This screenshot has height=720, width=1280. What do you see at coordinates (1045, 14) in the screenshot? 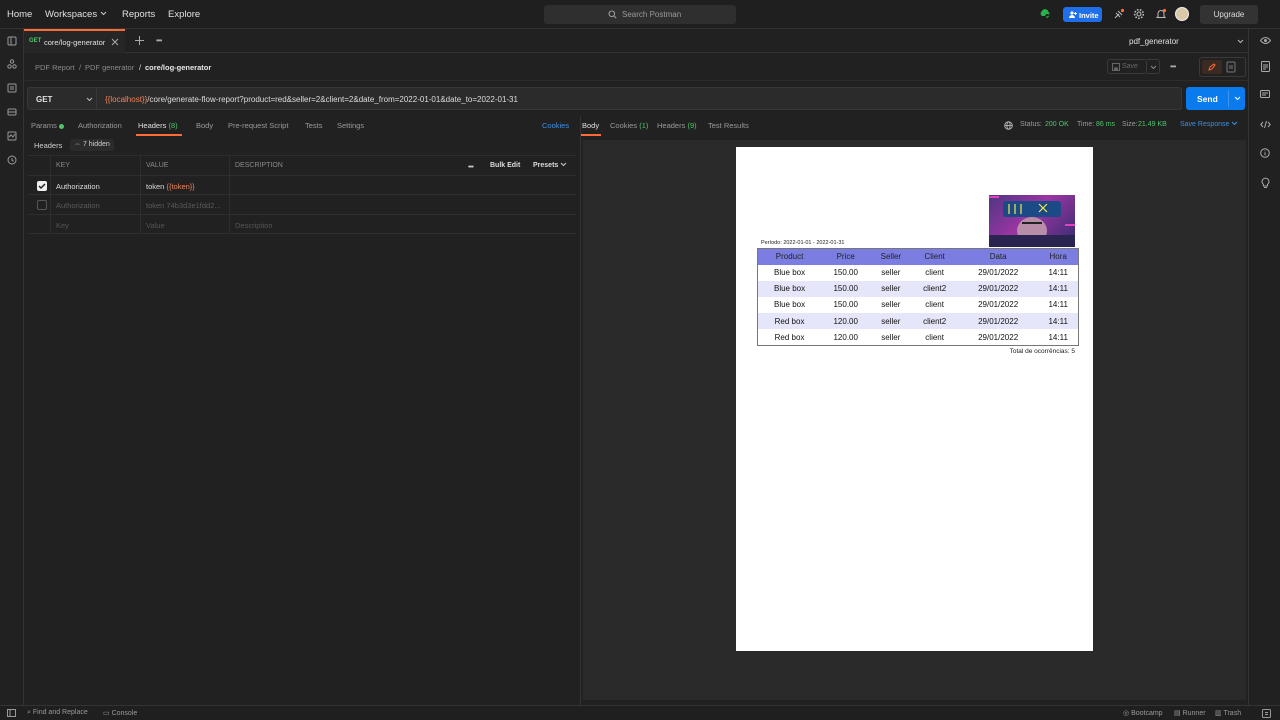
I see `sync-icon` at bounding box center [1045, 14].